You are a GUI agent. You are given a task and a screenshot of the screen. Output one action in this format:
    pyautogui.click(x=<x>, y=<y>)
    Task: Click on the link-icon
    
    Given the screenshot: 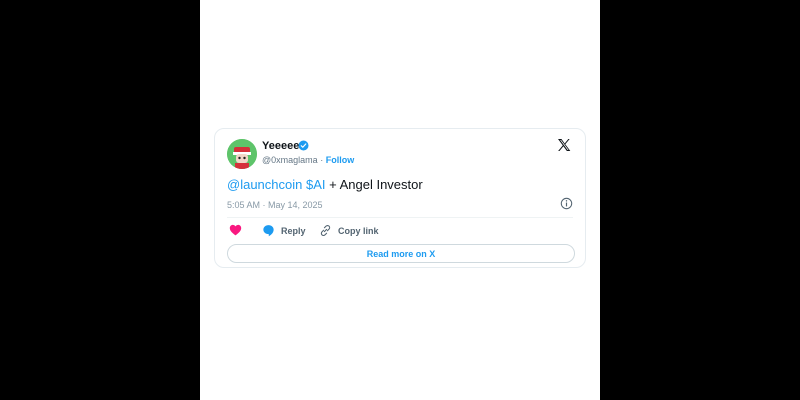 What is the action you would take?
    pyautogui.click(x=325, y=230)
    